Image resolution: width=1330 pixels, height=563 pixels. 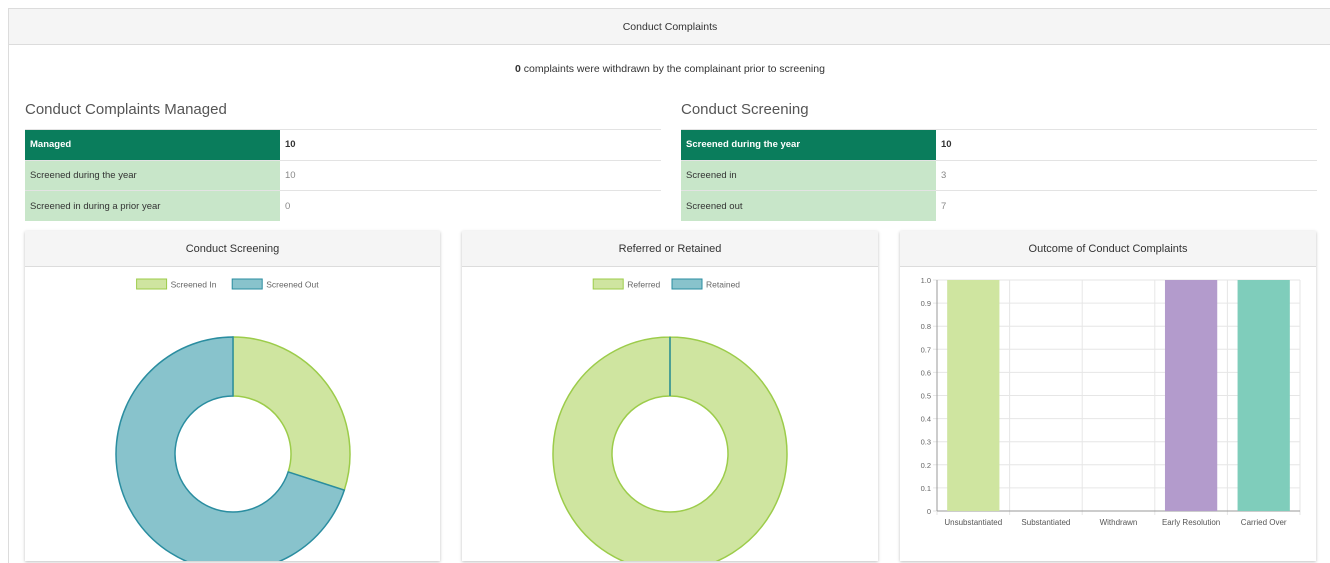 What do you see at coordinates (1264, 522) in the screenshot?
I see `x-tick-label: Carried Over` at bounding box center [1264, 522].